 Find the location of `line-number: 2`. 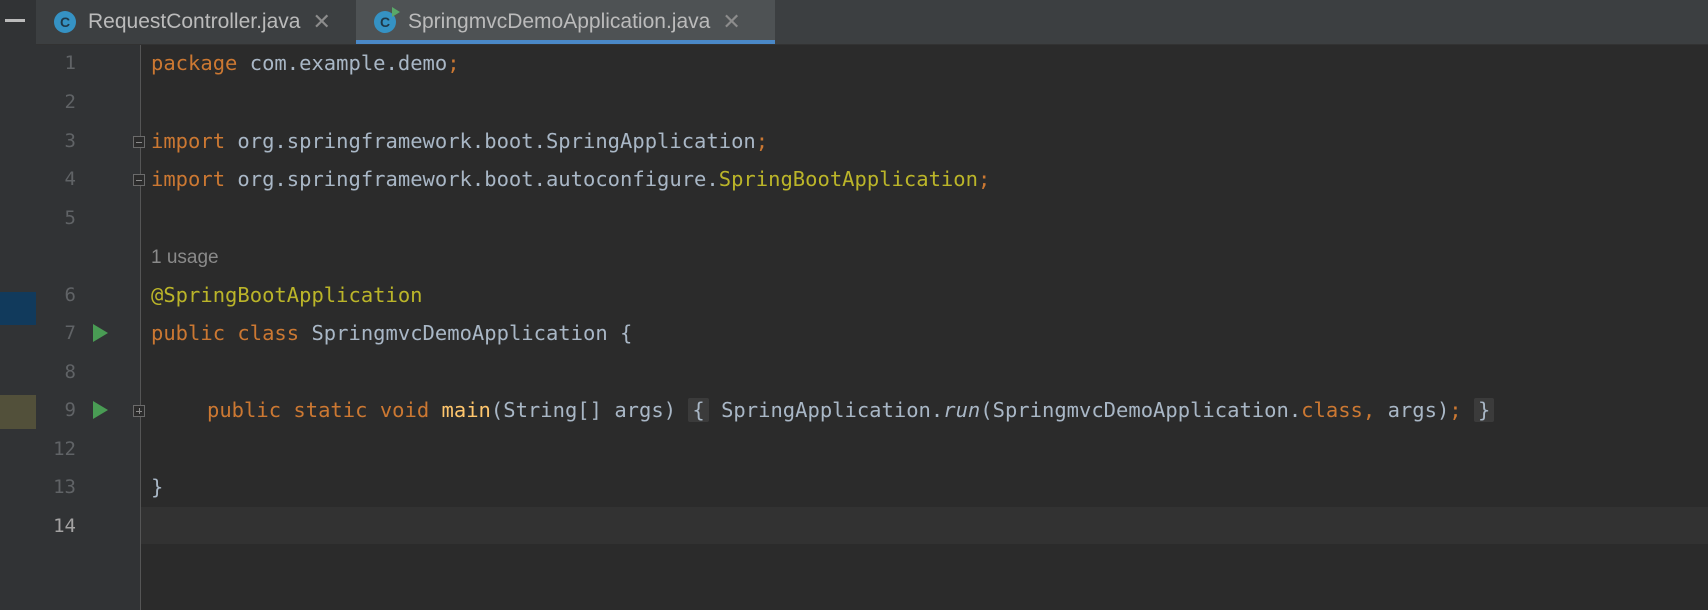

line-number: 2 is located at coordinates (70, 102).